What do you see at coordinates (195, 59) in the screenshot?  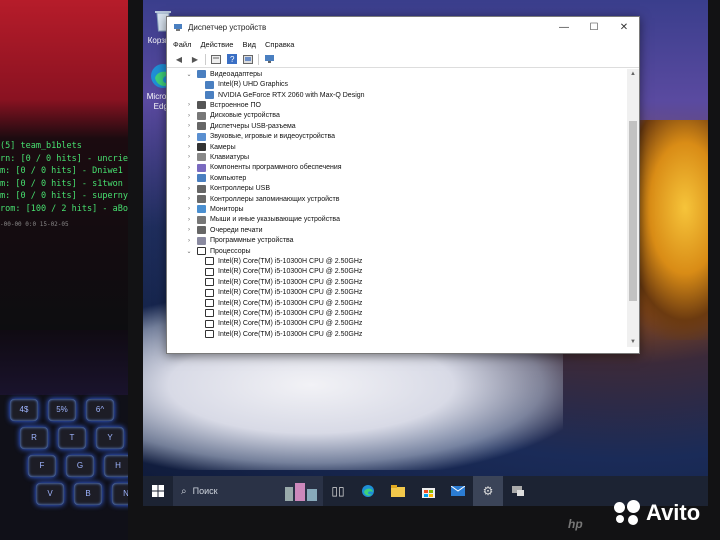 I see `forward-icon: ▶` at bounding box center [195, 59].